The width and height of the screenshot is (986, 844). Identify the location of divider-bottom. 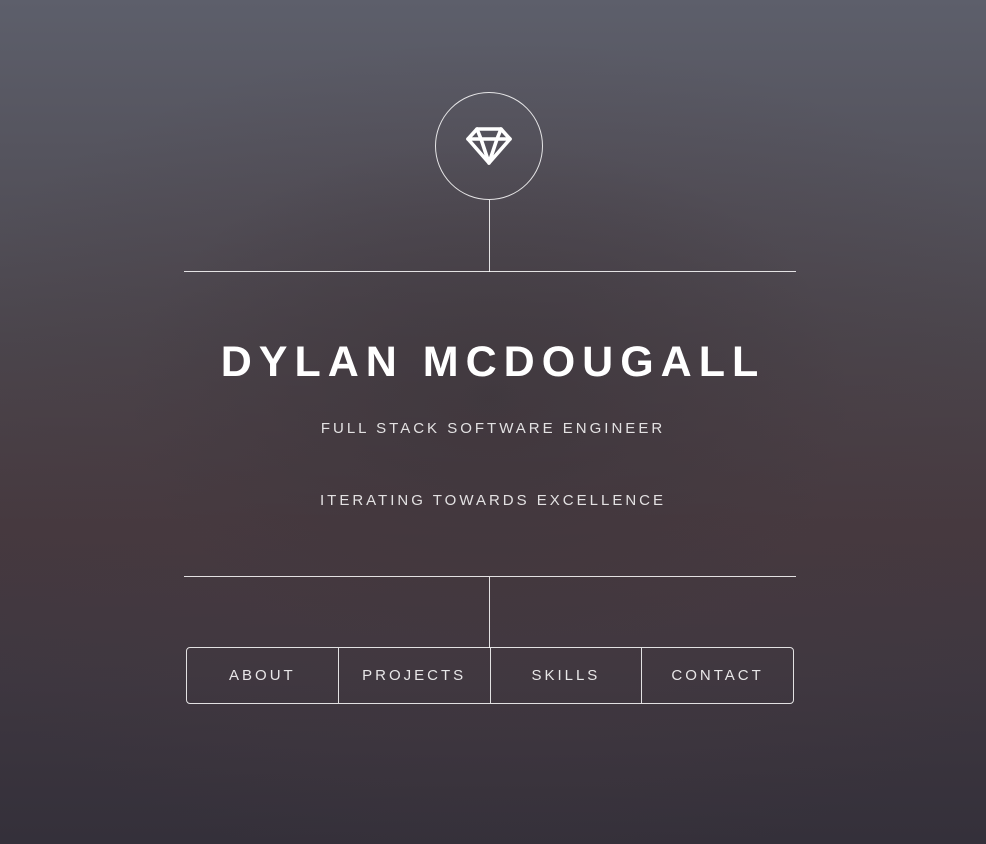
(490, 576).